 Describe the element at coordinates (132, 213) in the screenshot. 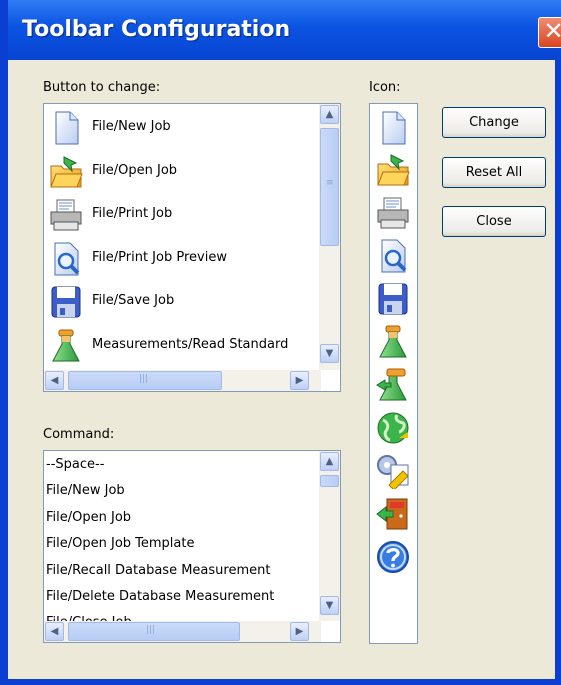

I see `list-item-label: File/Print Job` at that location.